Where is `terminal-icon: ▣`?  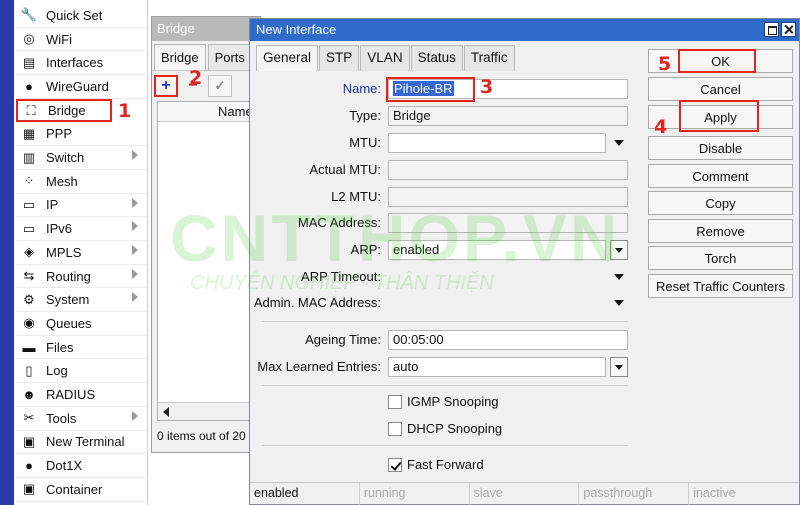 terminal-icon: ▣ is located at coordinates (29, 441).